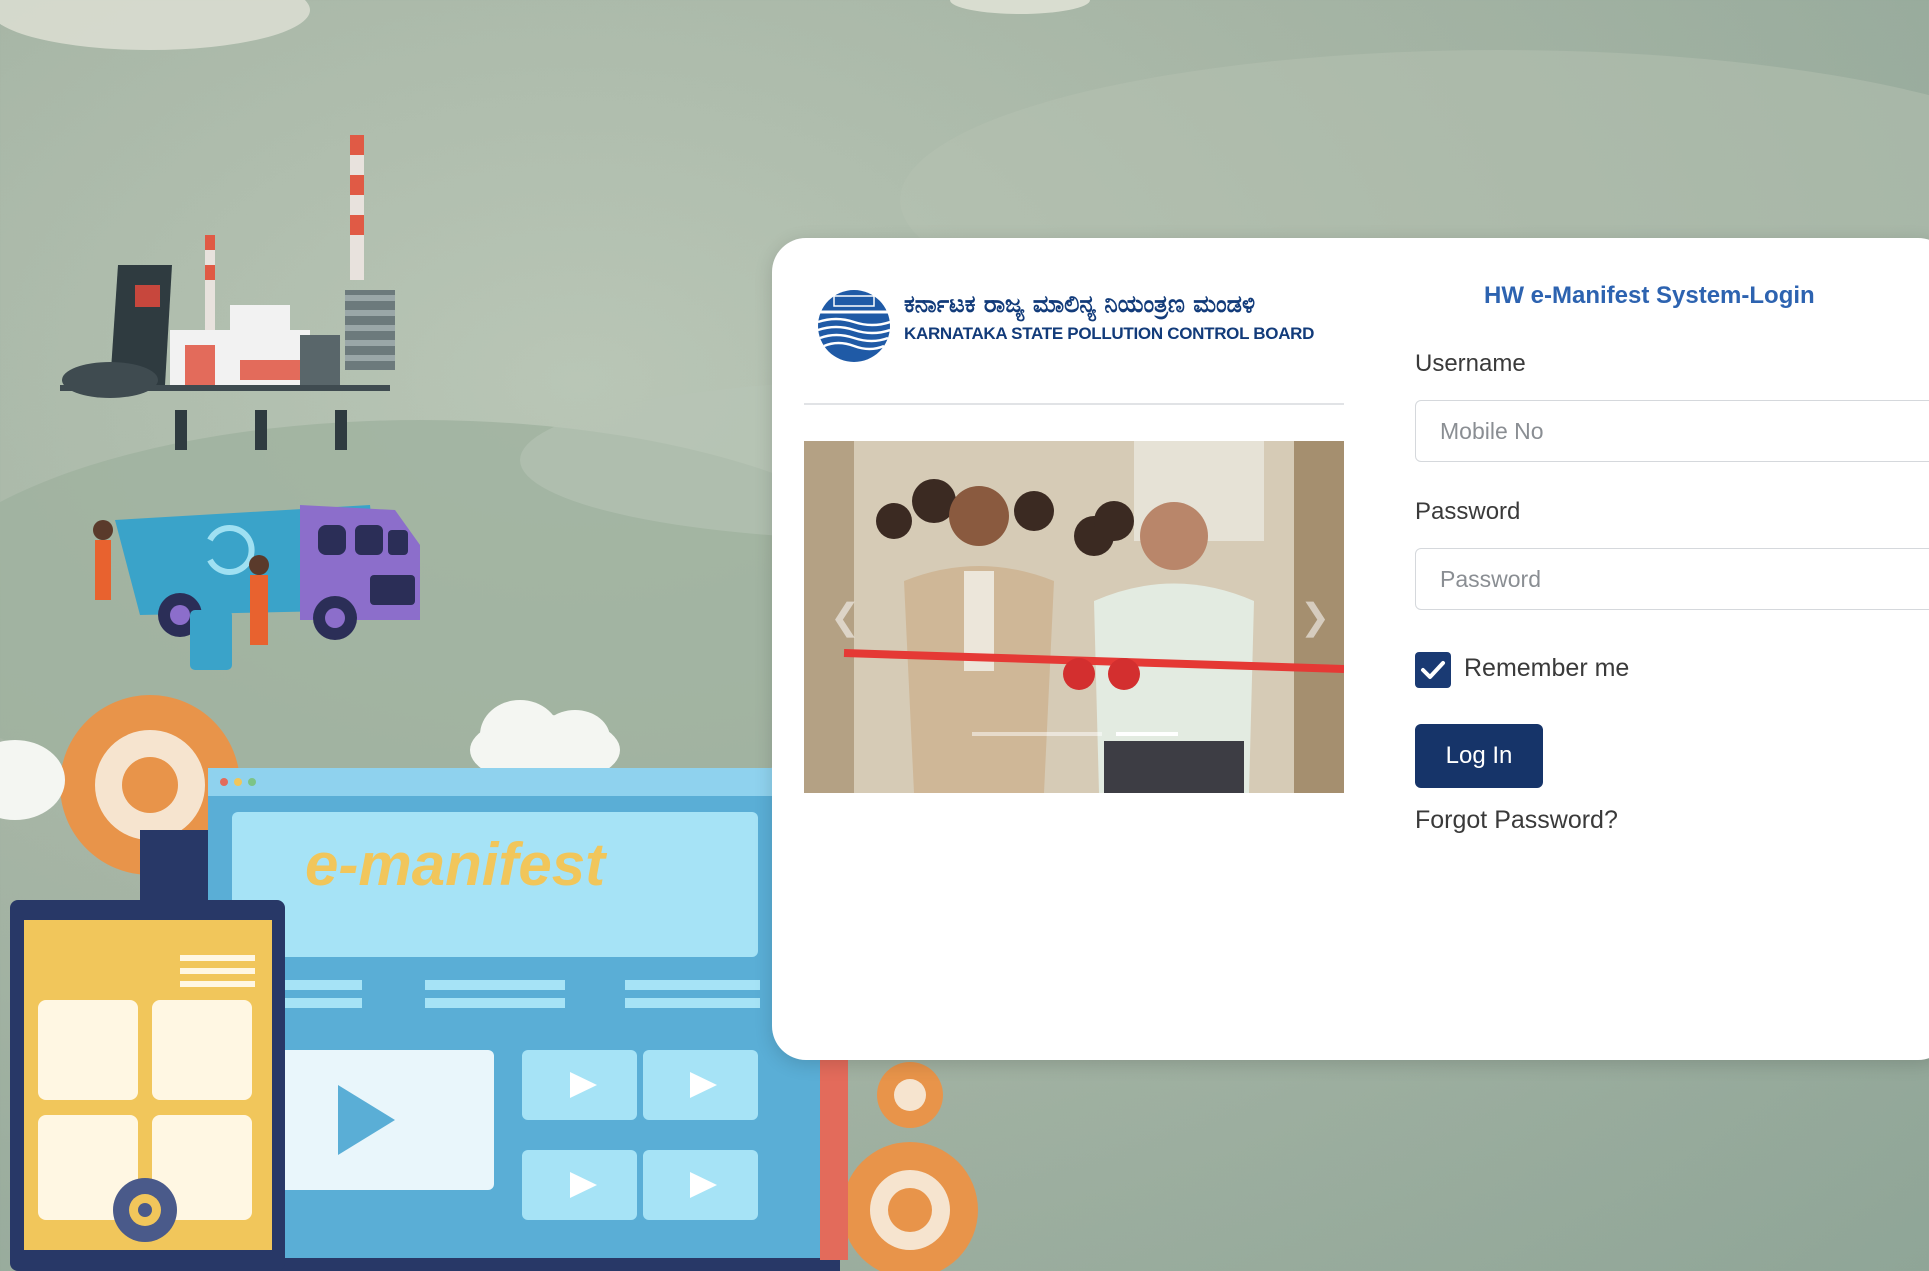  Describe the element at coordinates (1080, 304) in the screenshot. I see `org-name-kannada: ಕರ್ನಾಟಕ ರಾಜ್ಯ ಮಾಲಿನ್ಯ ನಿಯಂತ್ರಣ ಮಂಡಳಿ` at that location.